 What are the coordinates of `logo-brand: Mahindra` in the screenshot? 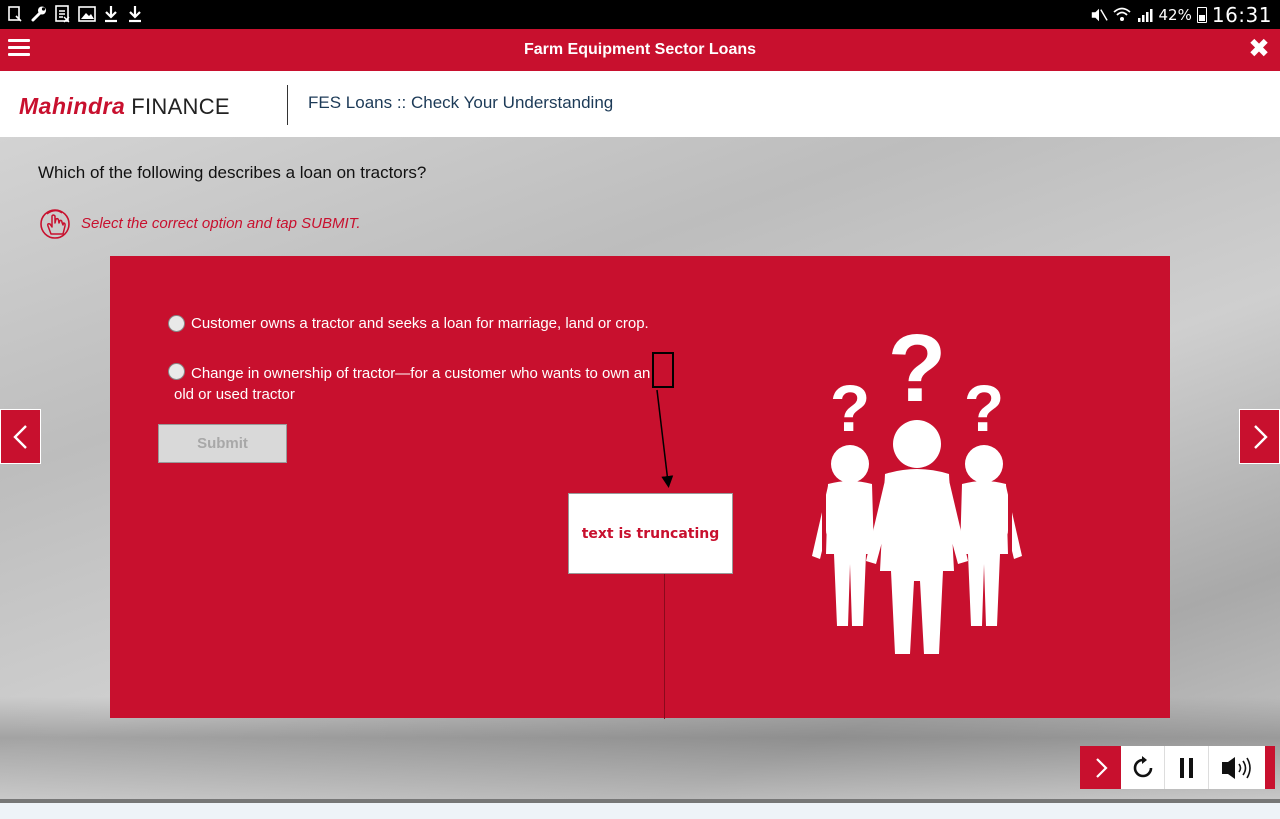 It's located at (72, 106).